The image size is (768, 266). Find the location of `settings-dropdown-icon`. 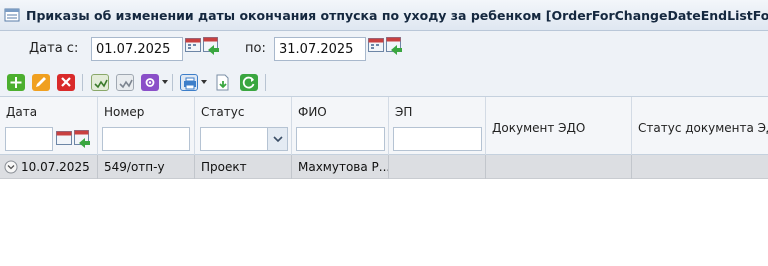

settings-dropdown-icon is located at coordinates (165, 82).